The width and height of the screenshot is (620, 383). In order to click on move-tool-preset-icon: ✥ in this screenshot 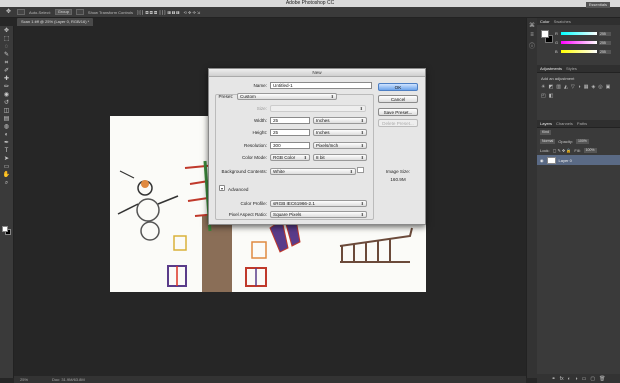, I will do `click(8, 12)`.